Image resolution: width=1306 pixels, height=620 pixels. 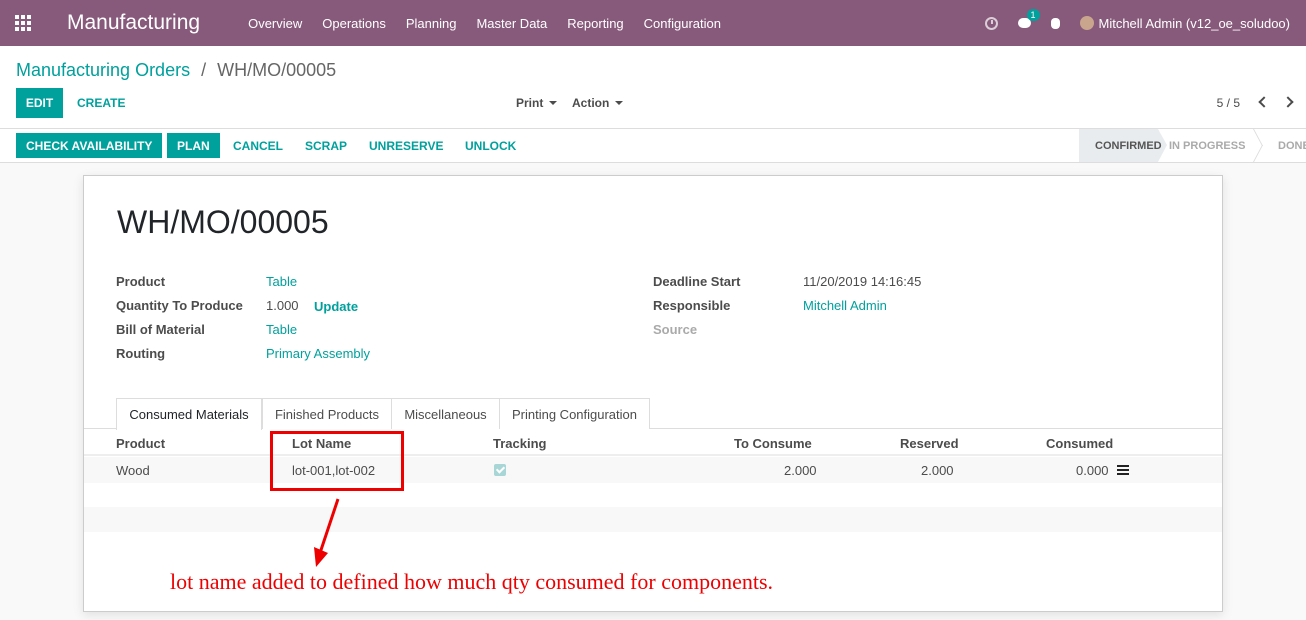 I want to click on user-name: Mitchell Admin (v12_oe_soludoo), so click(x=1194, y=23).